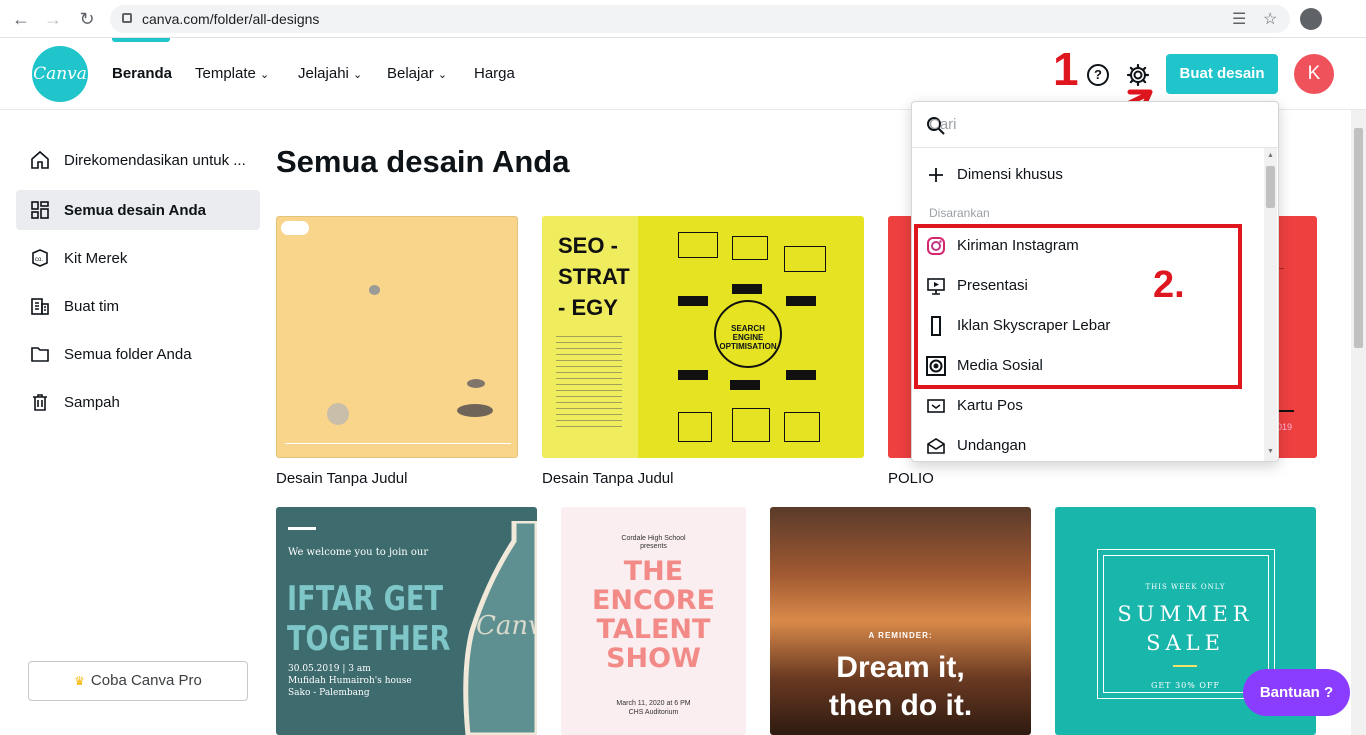  I want to click on sidebar-item-trash: Sampah, so click(138, 402).